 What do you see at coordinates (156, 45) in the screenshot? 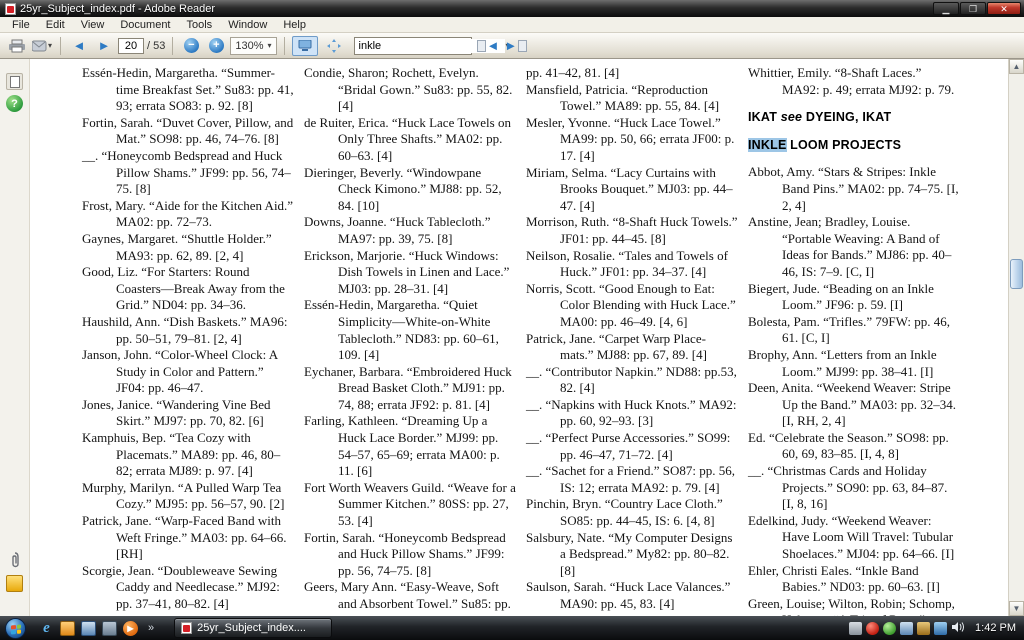
I see `page-total-label: / 53` at bounding box center [156, 45].